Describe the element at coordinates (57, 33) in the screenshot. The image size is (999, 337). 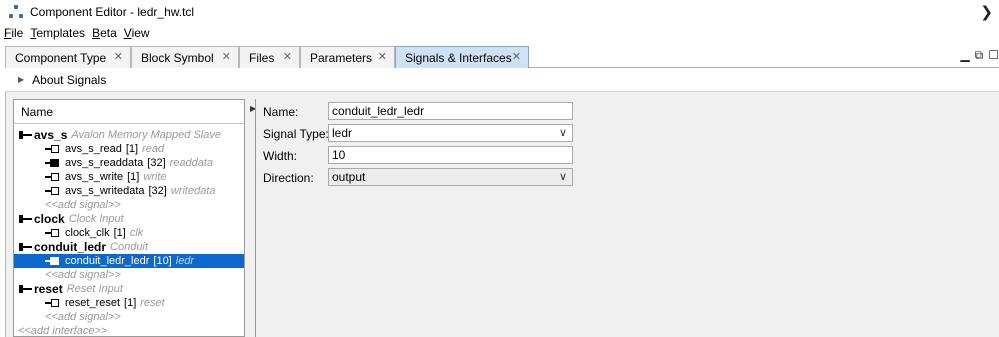
I see `menu-templates: Templates` at that location.